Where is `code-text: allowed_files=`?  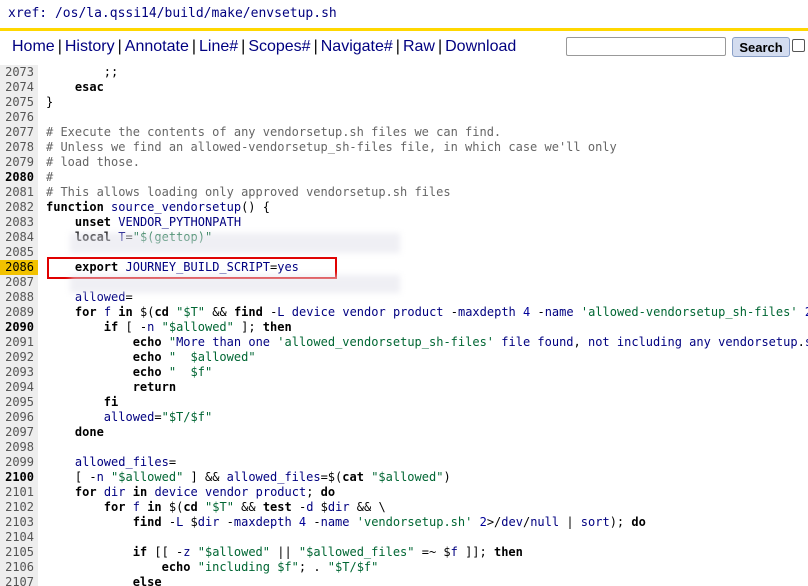
code-text: allowed_files= is located at coordinates (125, 462).